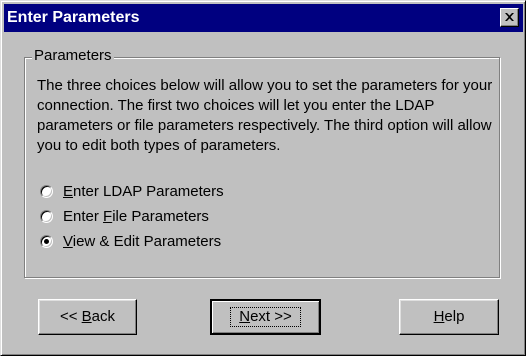 This screenshot has height=356, width=526. I want to click on focus-rectangle: Next >>, so click(265, 317).